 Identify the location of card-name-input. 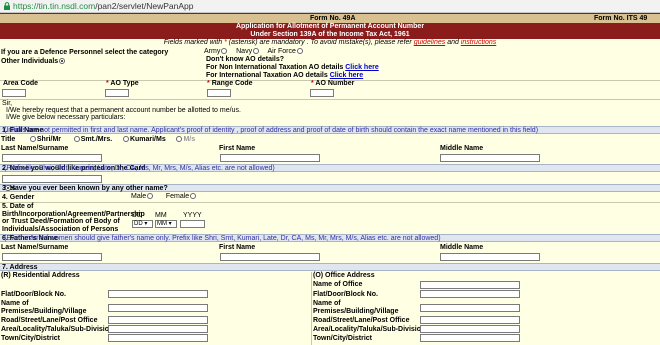
(52, 179).